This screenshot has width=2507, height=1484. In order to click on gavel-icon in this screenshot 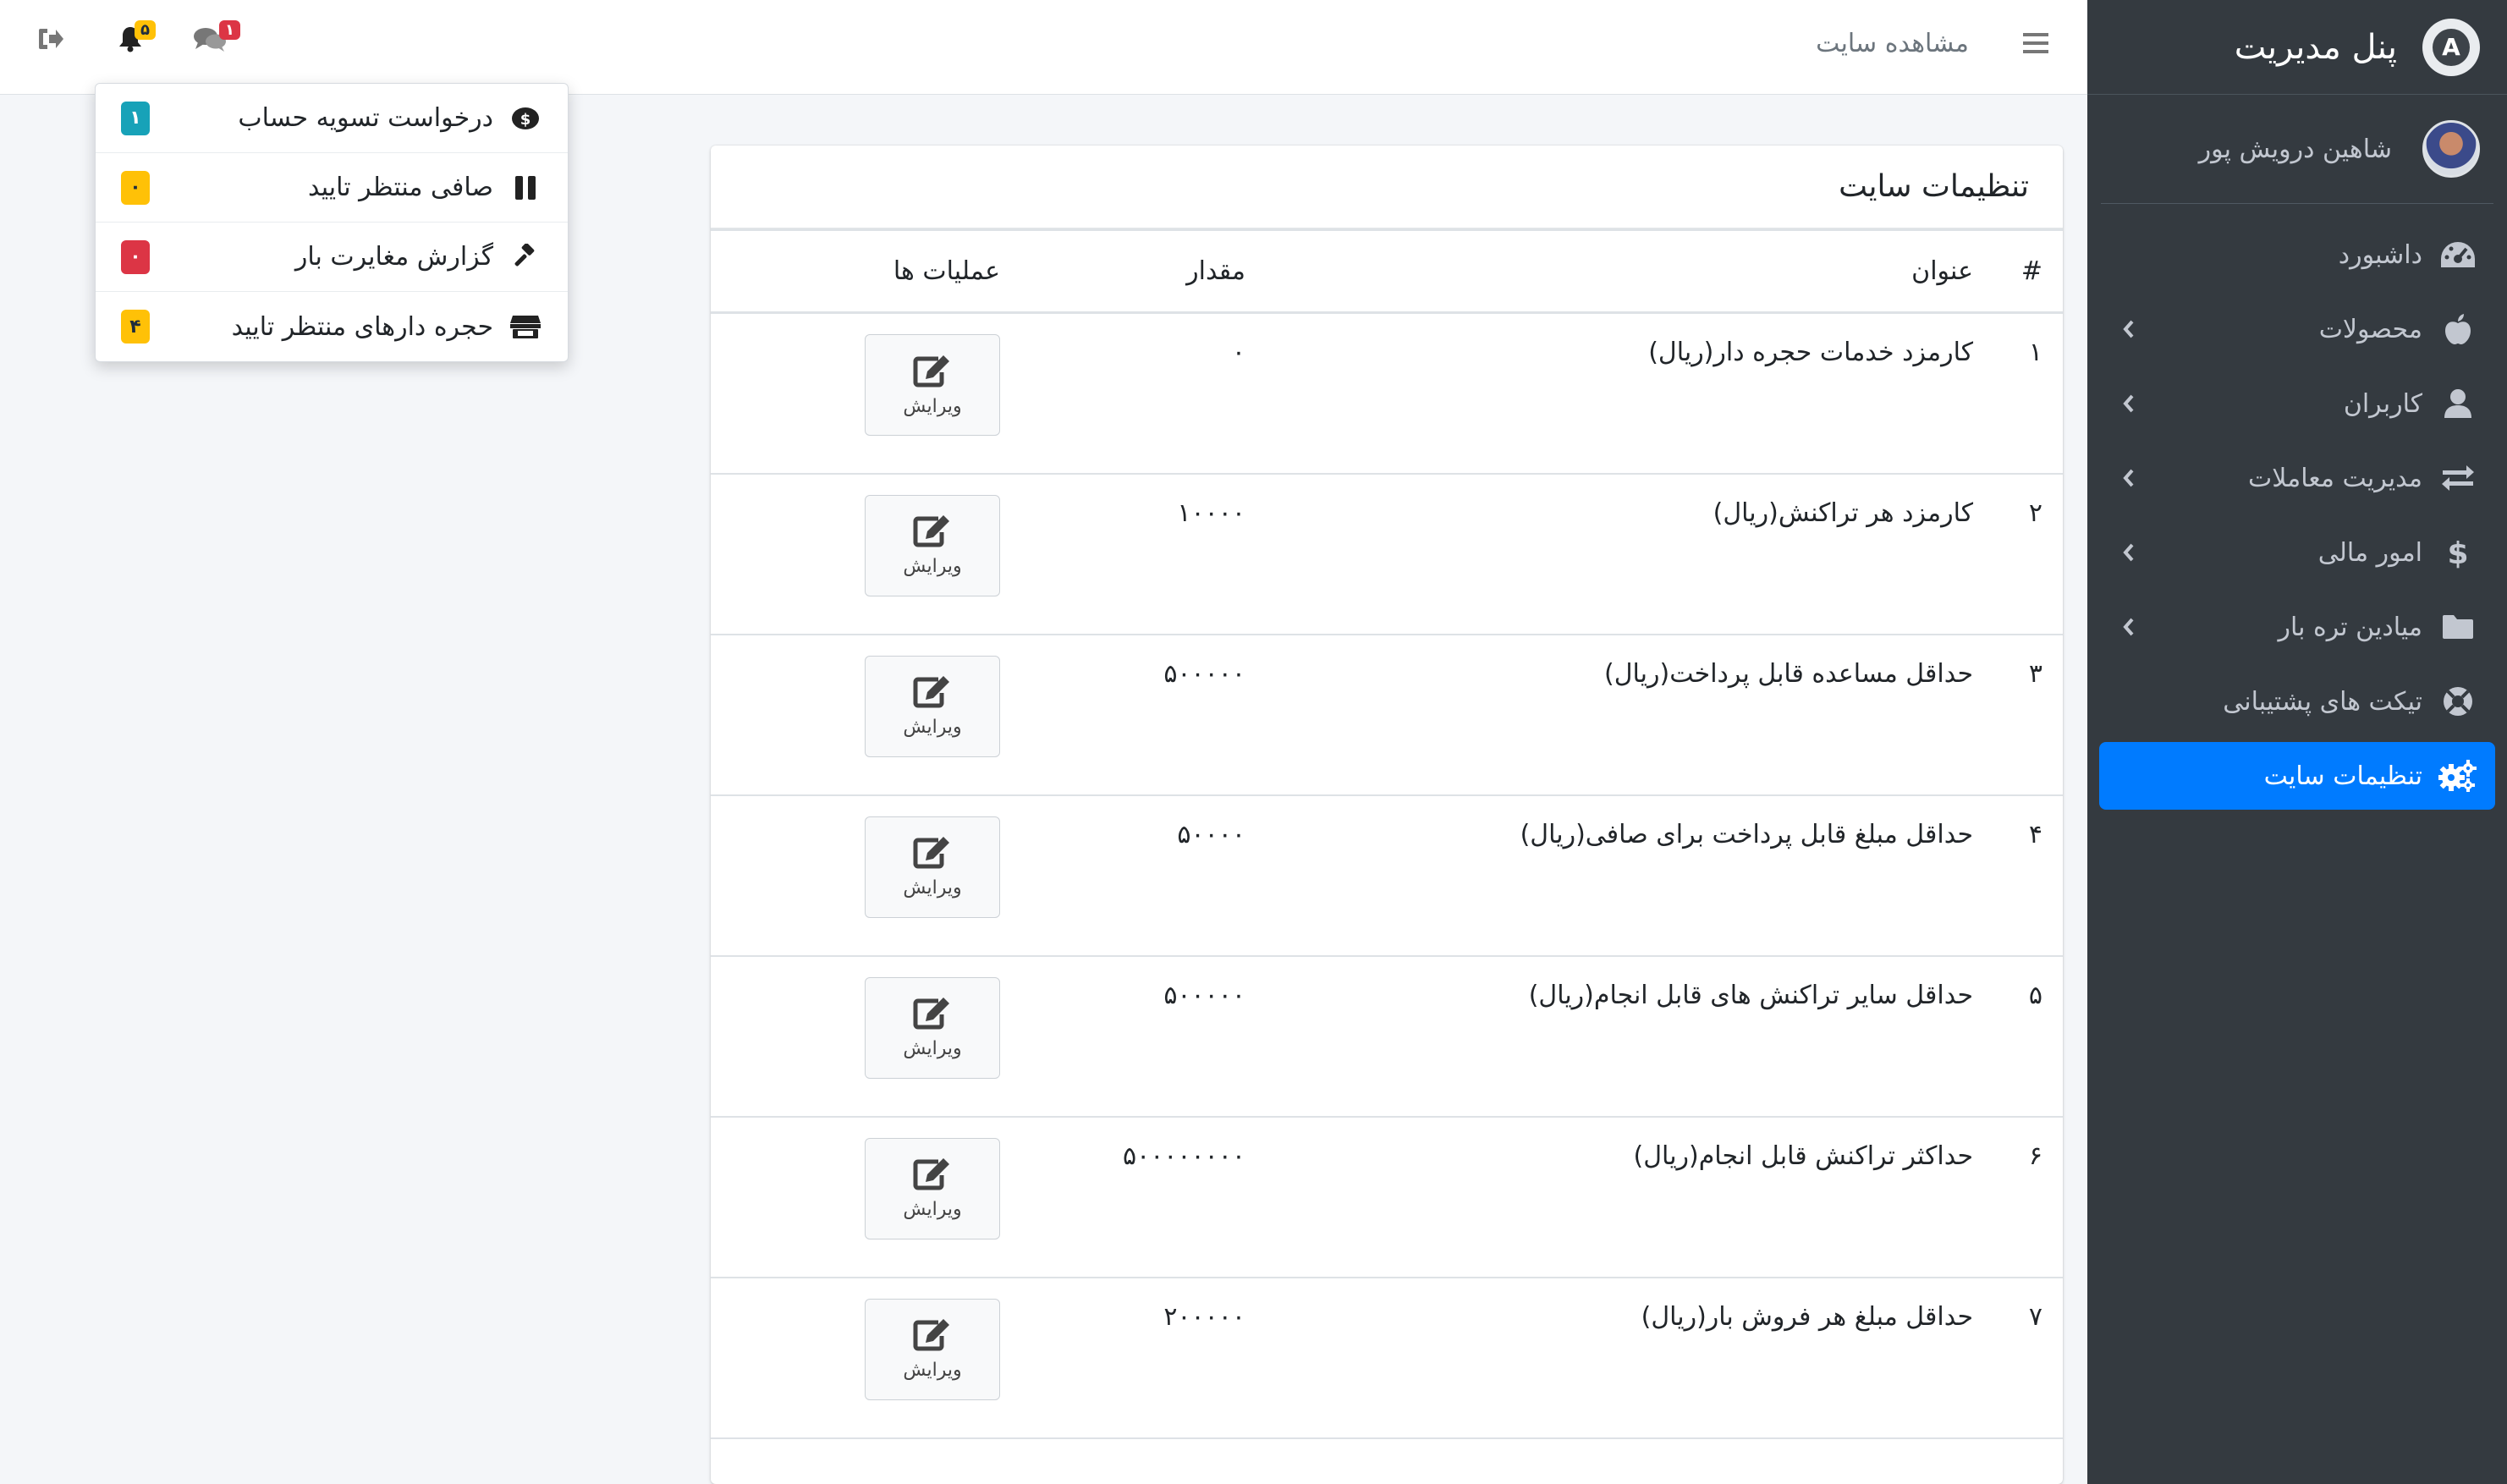, I will do `click(525, 257)`.